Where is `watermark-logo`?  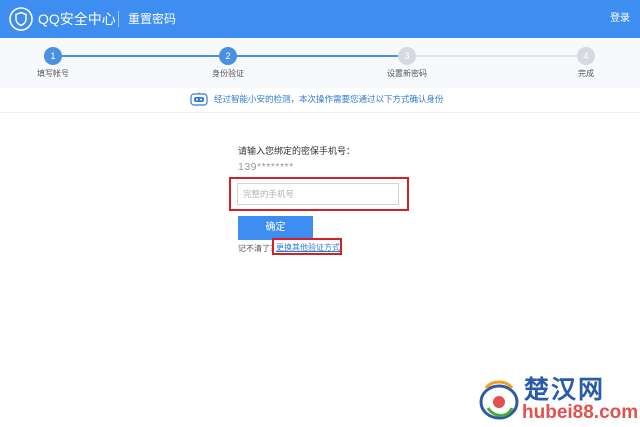 watermark-logo is located at coordinates (499, 400).